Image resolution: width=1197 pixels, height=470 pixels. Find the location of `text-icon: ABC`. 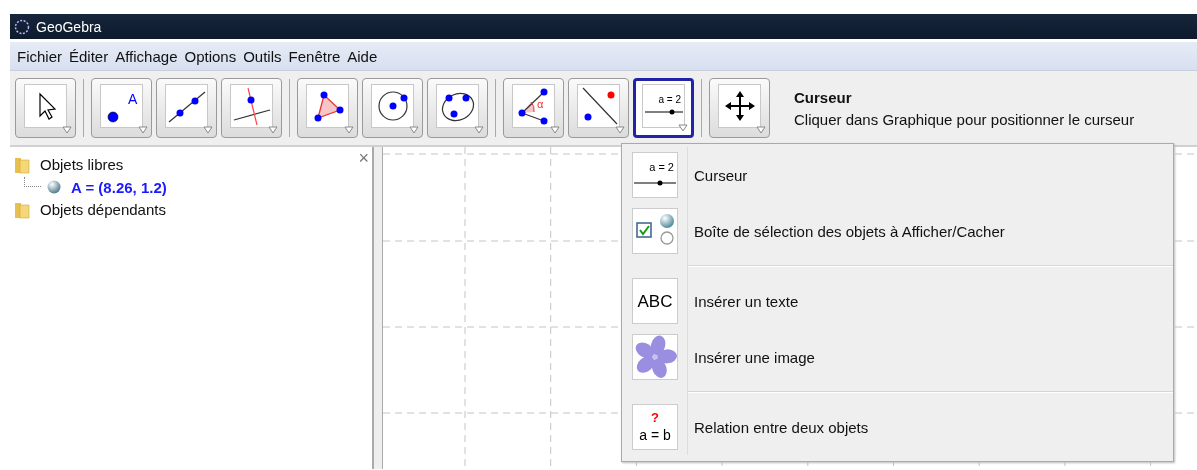

text-icon: ABC is located at coordinates (654, 301).